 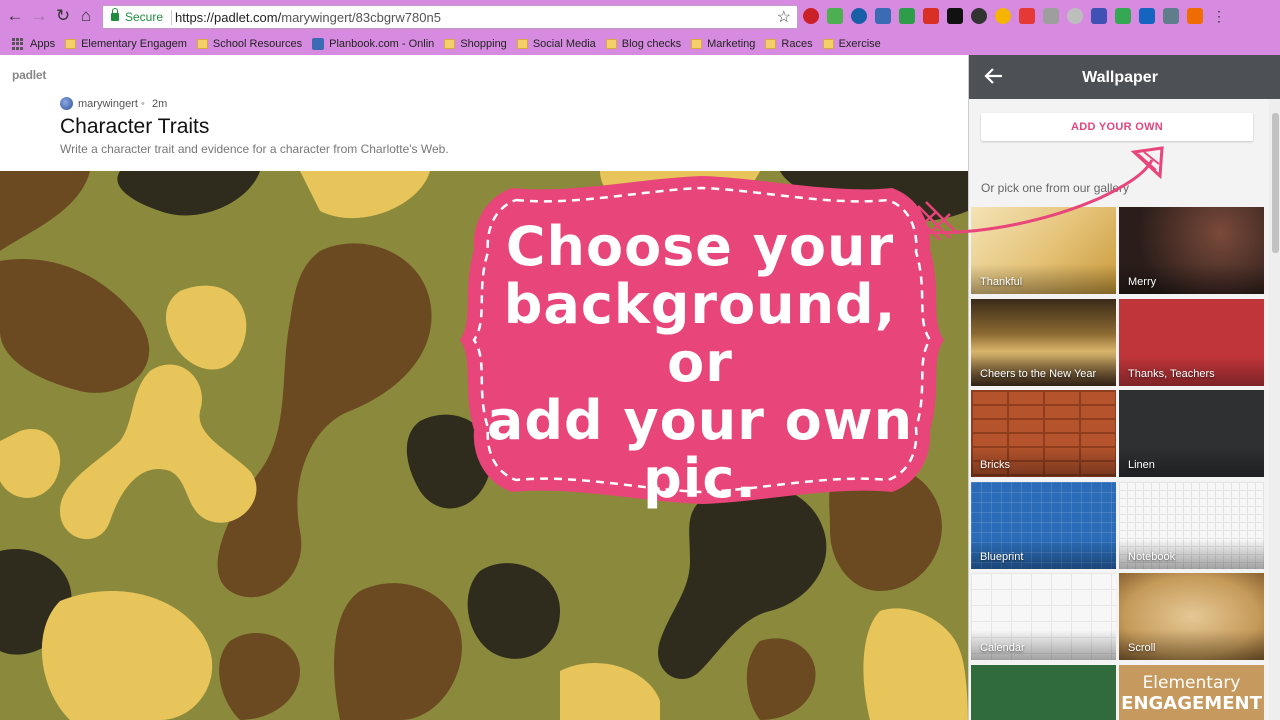 I want to click on extension-icons: ⋮, so click(x=1015, y=17).